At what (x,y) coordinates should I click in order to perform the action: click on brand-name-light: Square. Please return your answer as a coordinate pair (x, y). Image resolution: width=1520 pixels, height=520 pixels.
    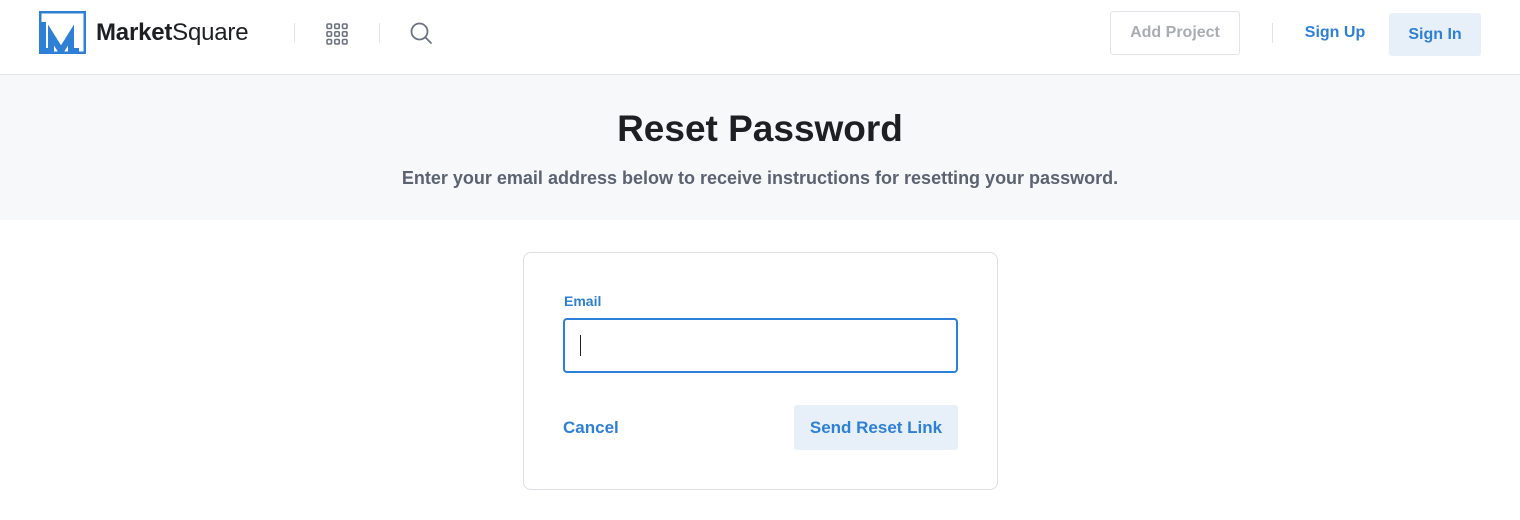
    Looking at the image, I should click on (210, 32).